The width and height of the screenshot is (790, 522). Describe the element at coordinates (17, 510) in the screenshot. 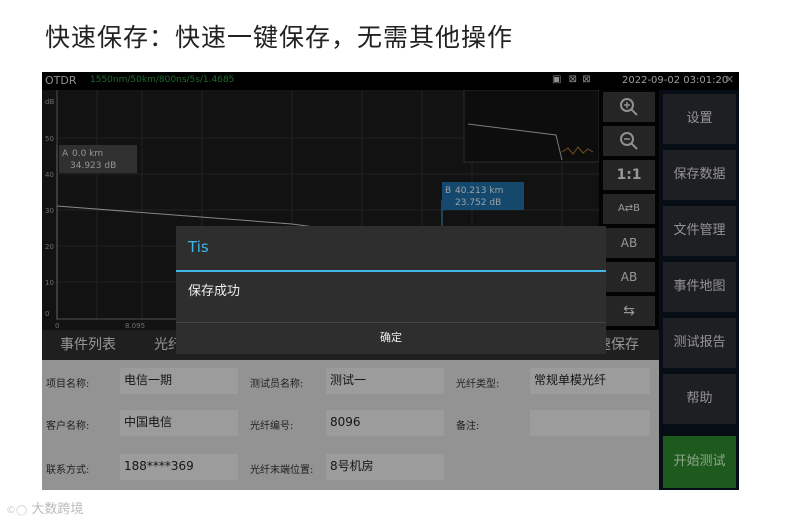

I see `watermark-logo-icon: ©◯` at that location.